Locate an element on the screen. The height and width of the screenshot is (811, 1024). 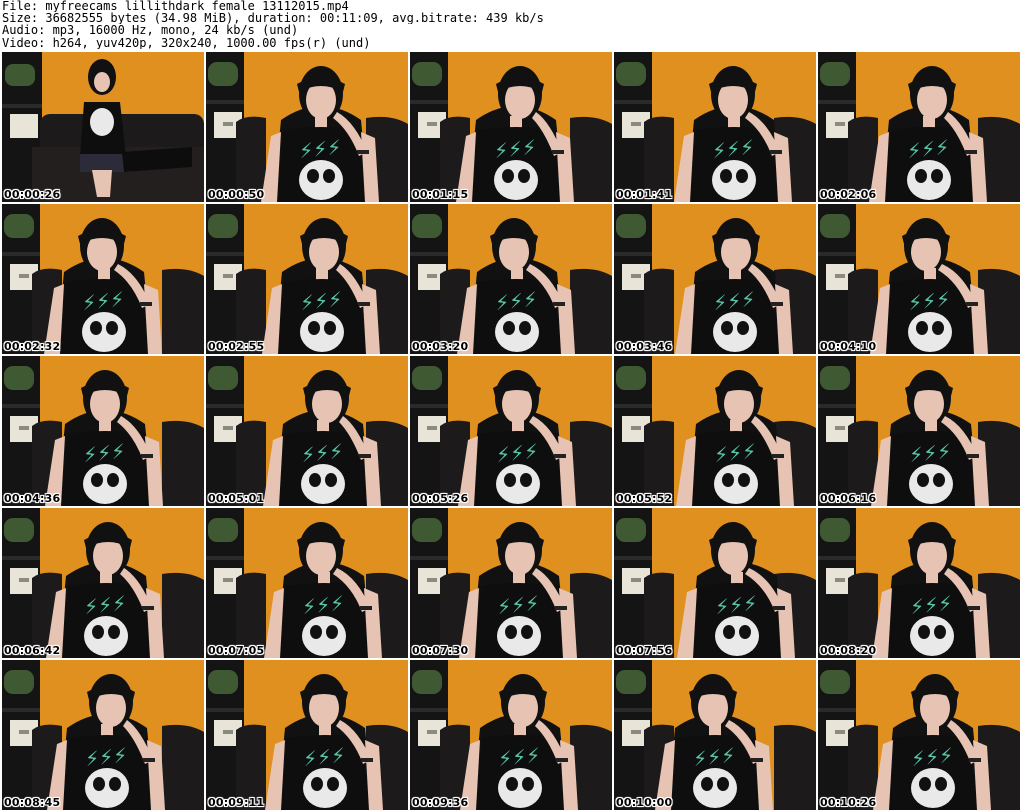
thumbnail-timestamp: 00:00:50 is located at coordinates (236, 194).